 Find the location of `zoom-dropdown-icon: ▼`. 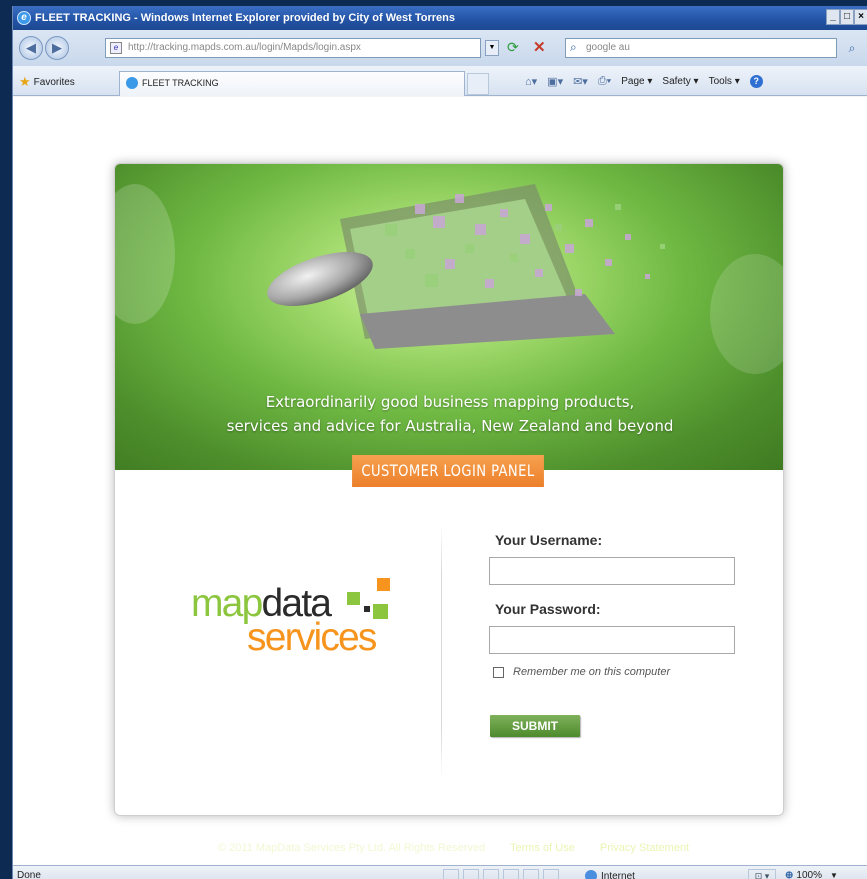

zoom-dropdown-icon: ▼ is located at coordinates (833, 875).